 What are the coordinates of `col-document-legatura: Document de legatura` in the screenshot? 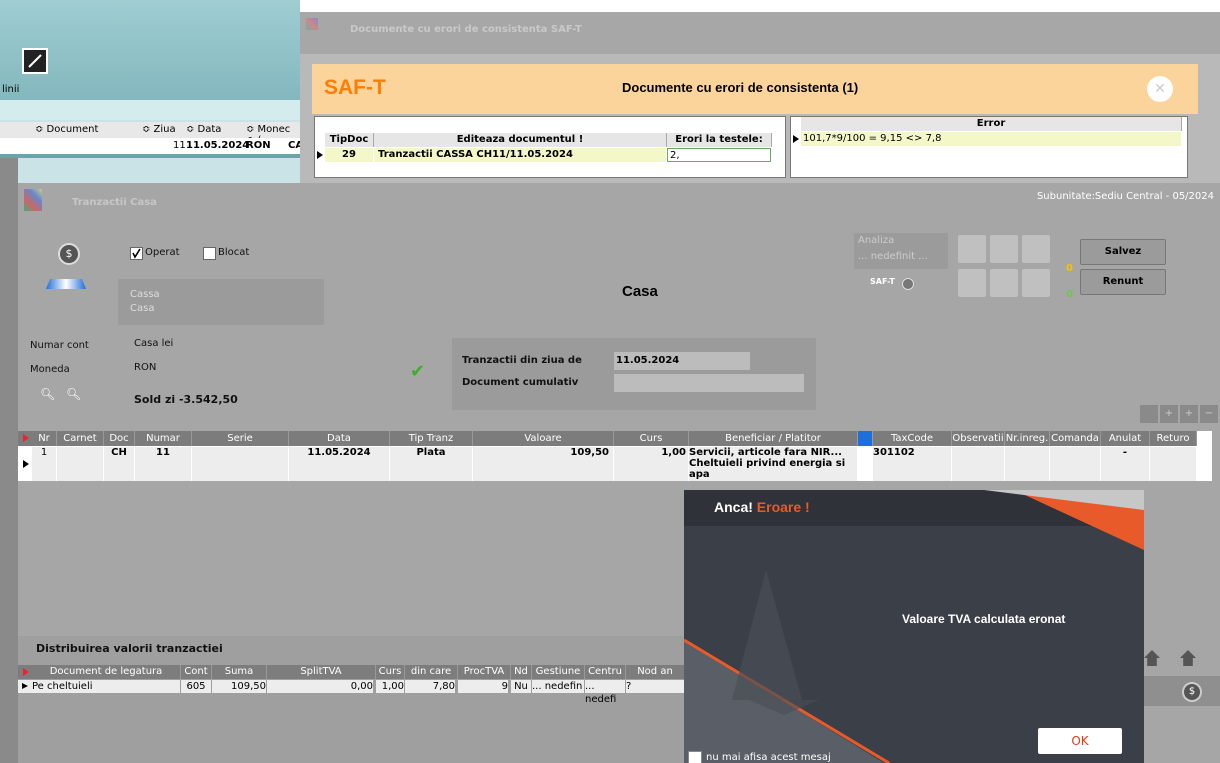 It's located at (106, 672).